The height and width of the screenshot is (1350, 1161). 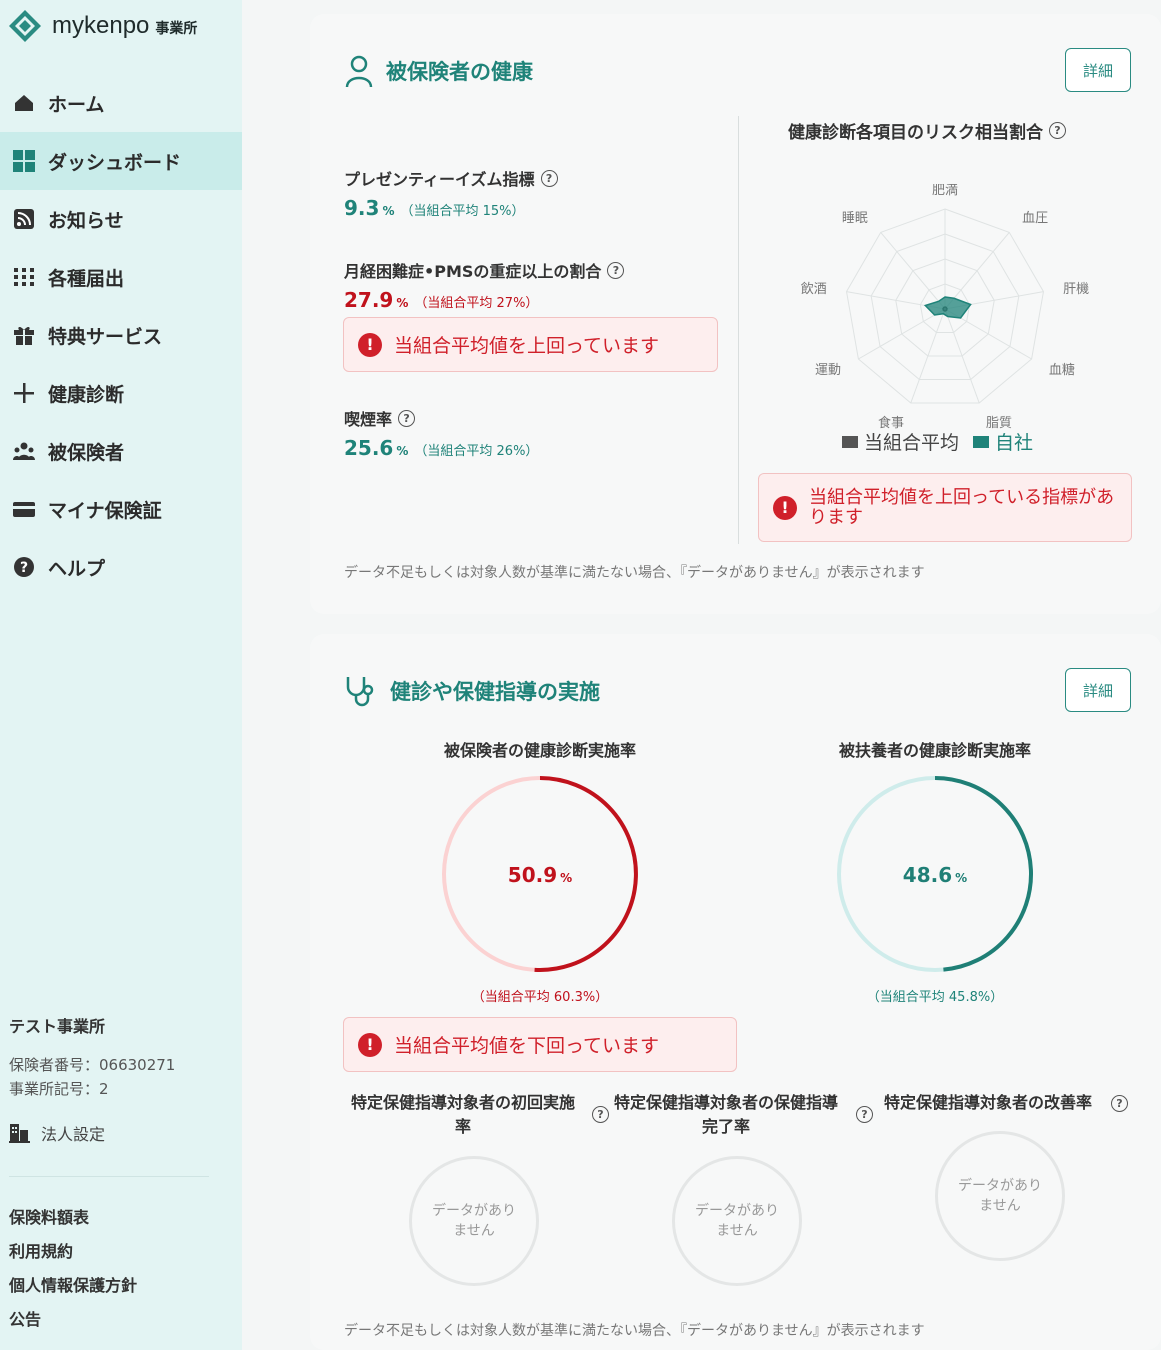 I want to click on smoking-metric: 喫煙率? 25.6 % （当組合平均 26%）, so click(x=441, y=433).